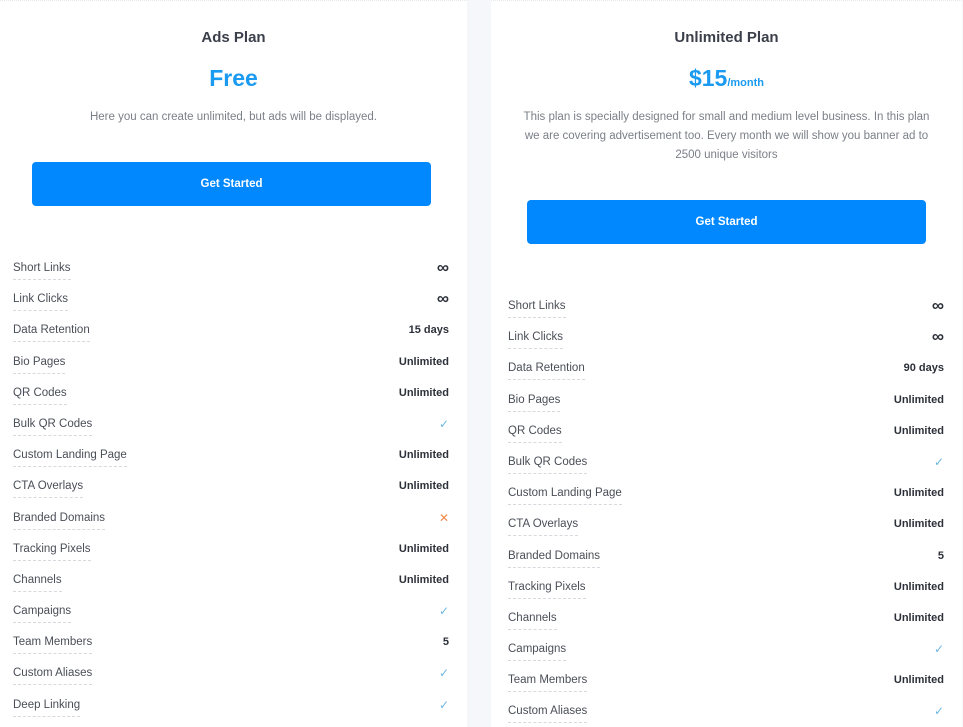 The height and width of the screenshot is (727, 963). I want to click on feature-row: Branded Domains 5, so click(726, 561).